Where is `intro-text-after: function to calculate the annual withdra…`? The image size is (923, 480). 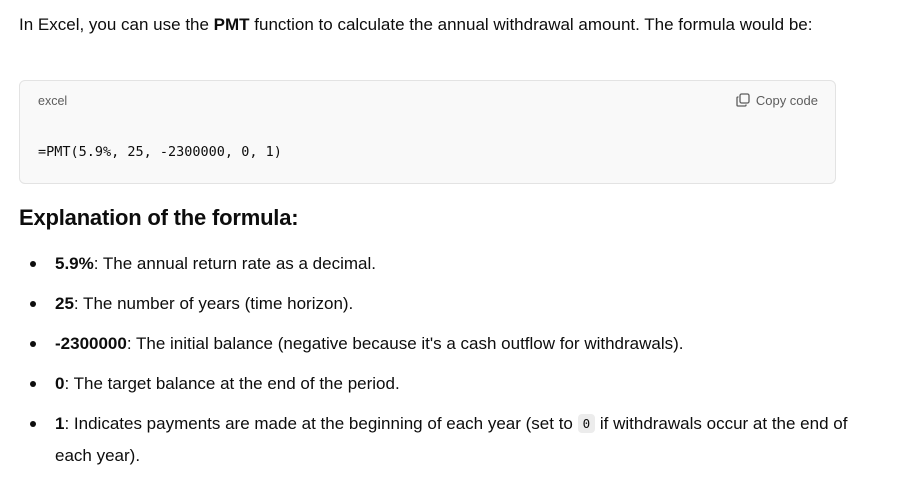 intro-text-after: function to calculate the annual withdra… is located at coordinates (531, 24).